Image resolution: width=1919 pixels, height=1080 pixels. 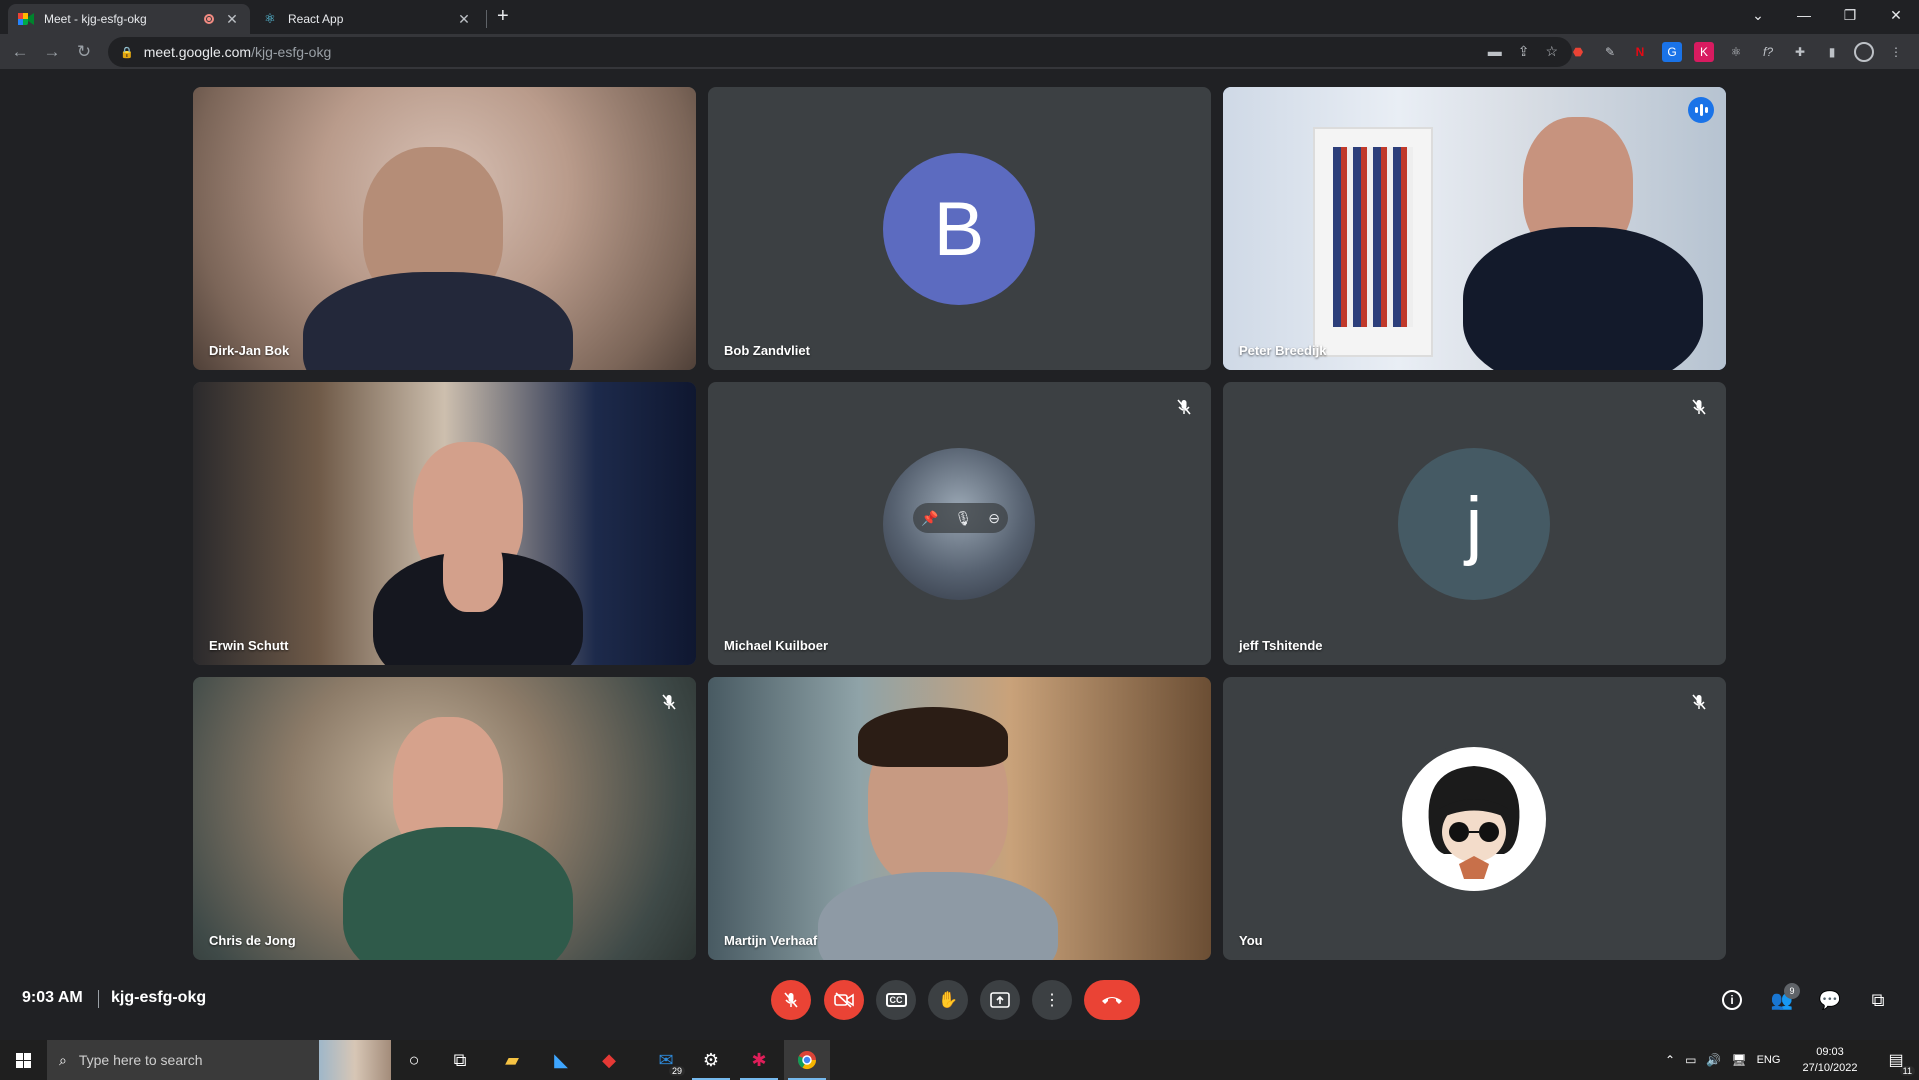 I want to click on show-hidden-icons-icon: ⌃, so click(x=1670, y=1060).